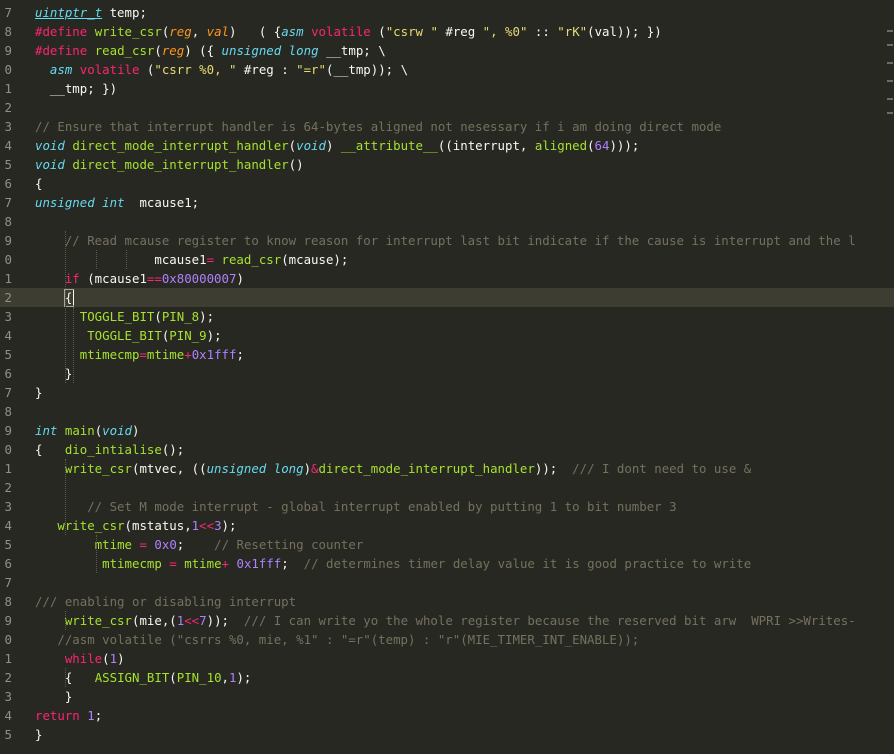  What do you see at coordinates (165, 354) in the screenshot?
I see `code-token: mtime` at bounding box center [165, 354].